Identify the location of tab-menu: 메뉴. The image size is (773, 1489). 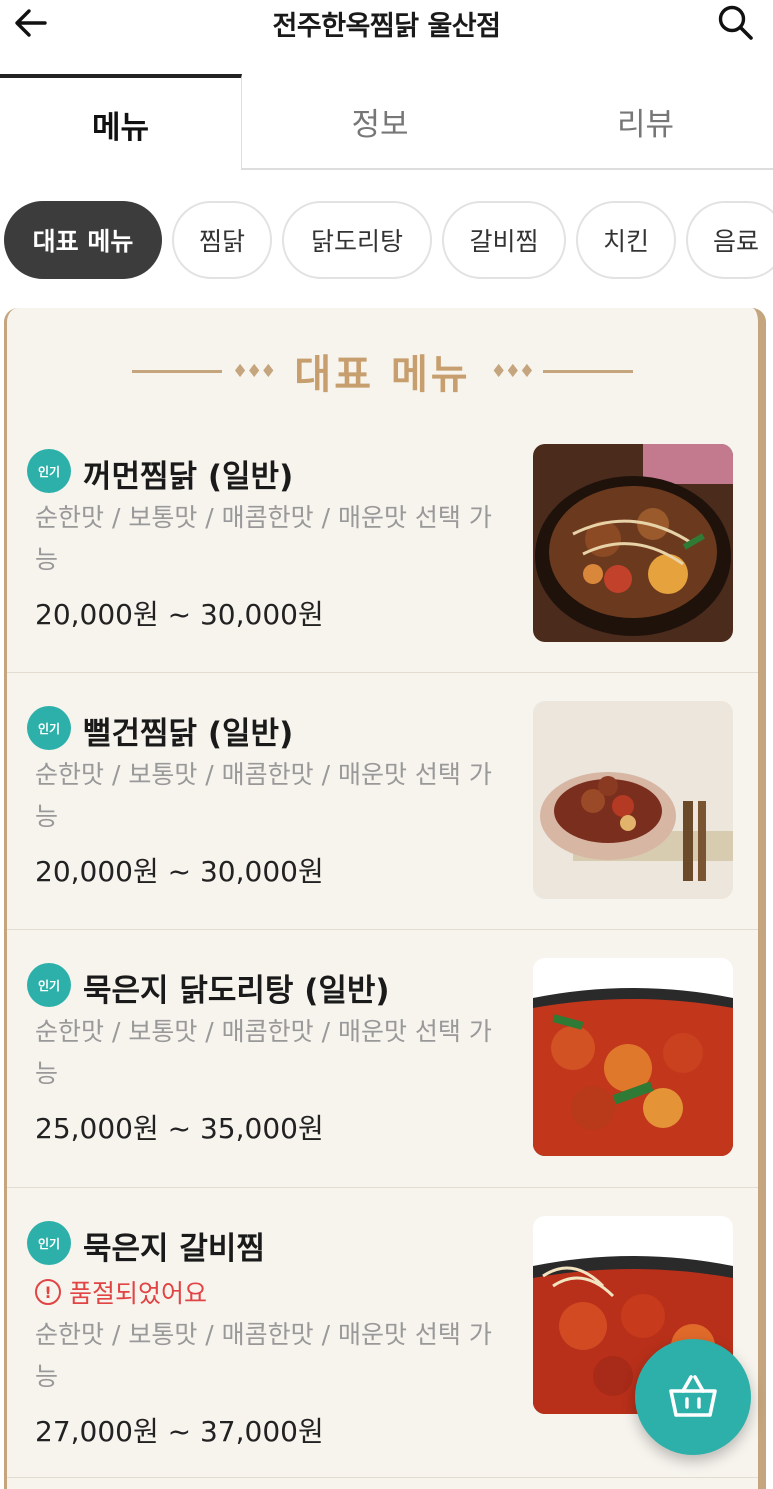
(121, 122).